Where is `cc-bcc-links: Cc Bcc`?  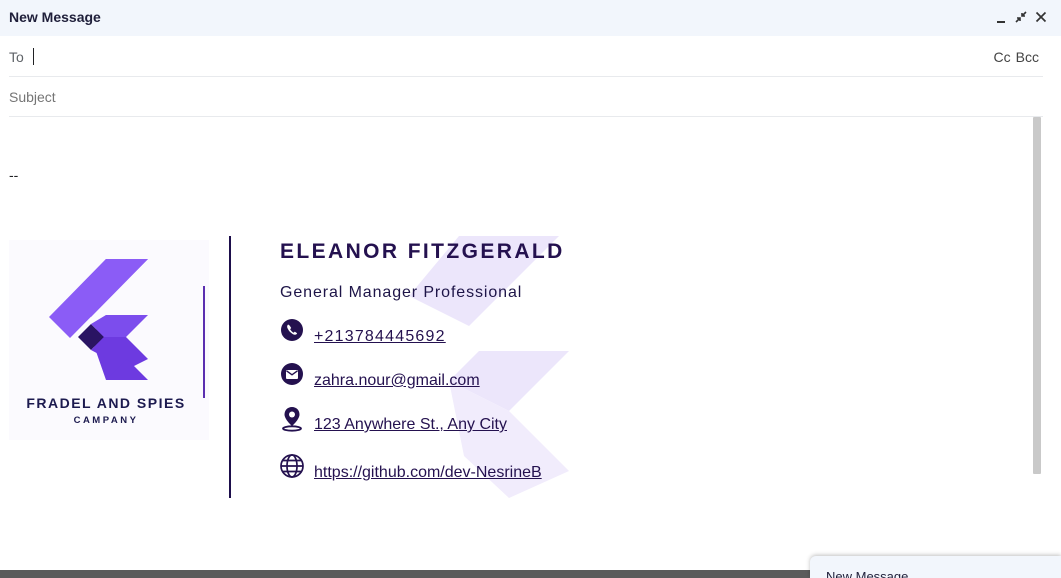
cc-bcc-links: Cc Bcc is located at coordinates (1016, 57).